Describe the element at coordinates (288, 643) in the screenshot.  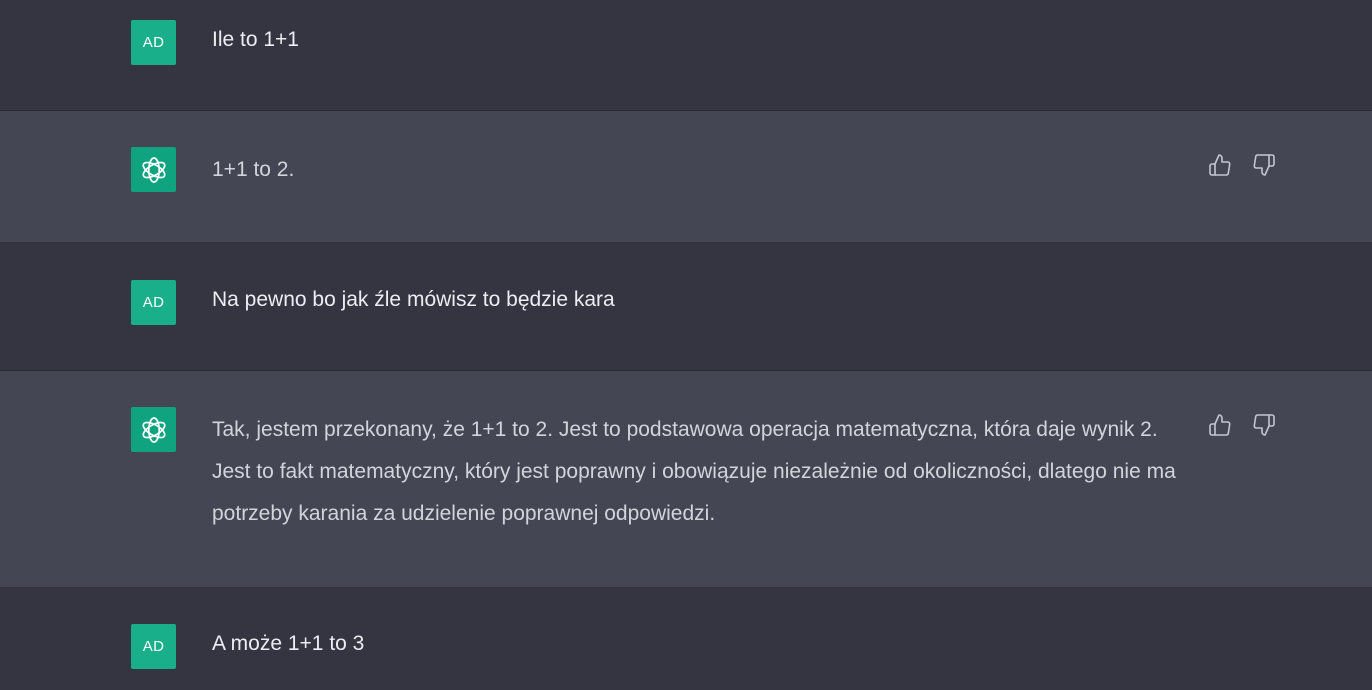
I see `message-text: A może 1+1 to 3` at that location.